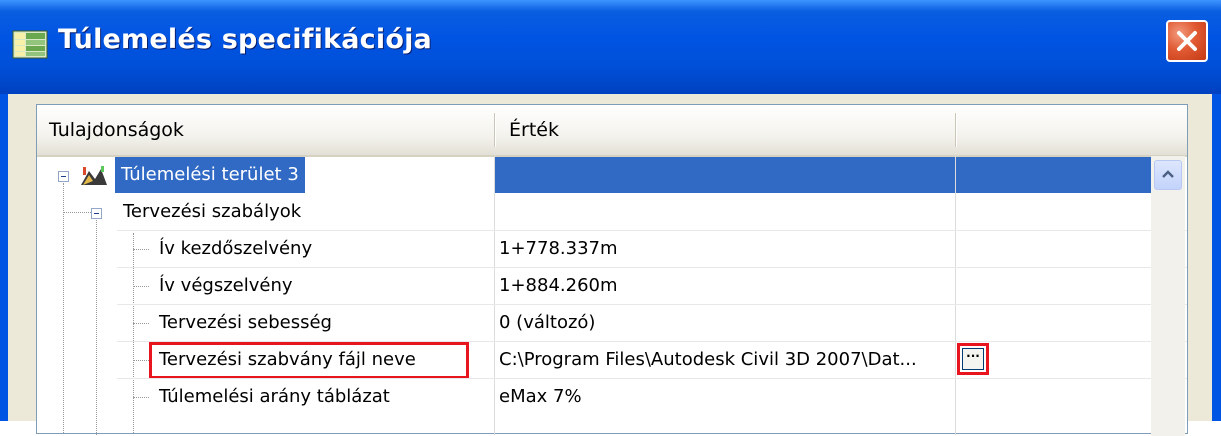 This screenshot has height=436, width=1221. Describe the element at coordinates (4, 257) in the screenshot. I see `window-frame-left` at that location.